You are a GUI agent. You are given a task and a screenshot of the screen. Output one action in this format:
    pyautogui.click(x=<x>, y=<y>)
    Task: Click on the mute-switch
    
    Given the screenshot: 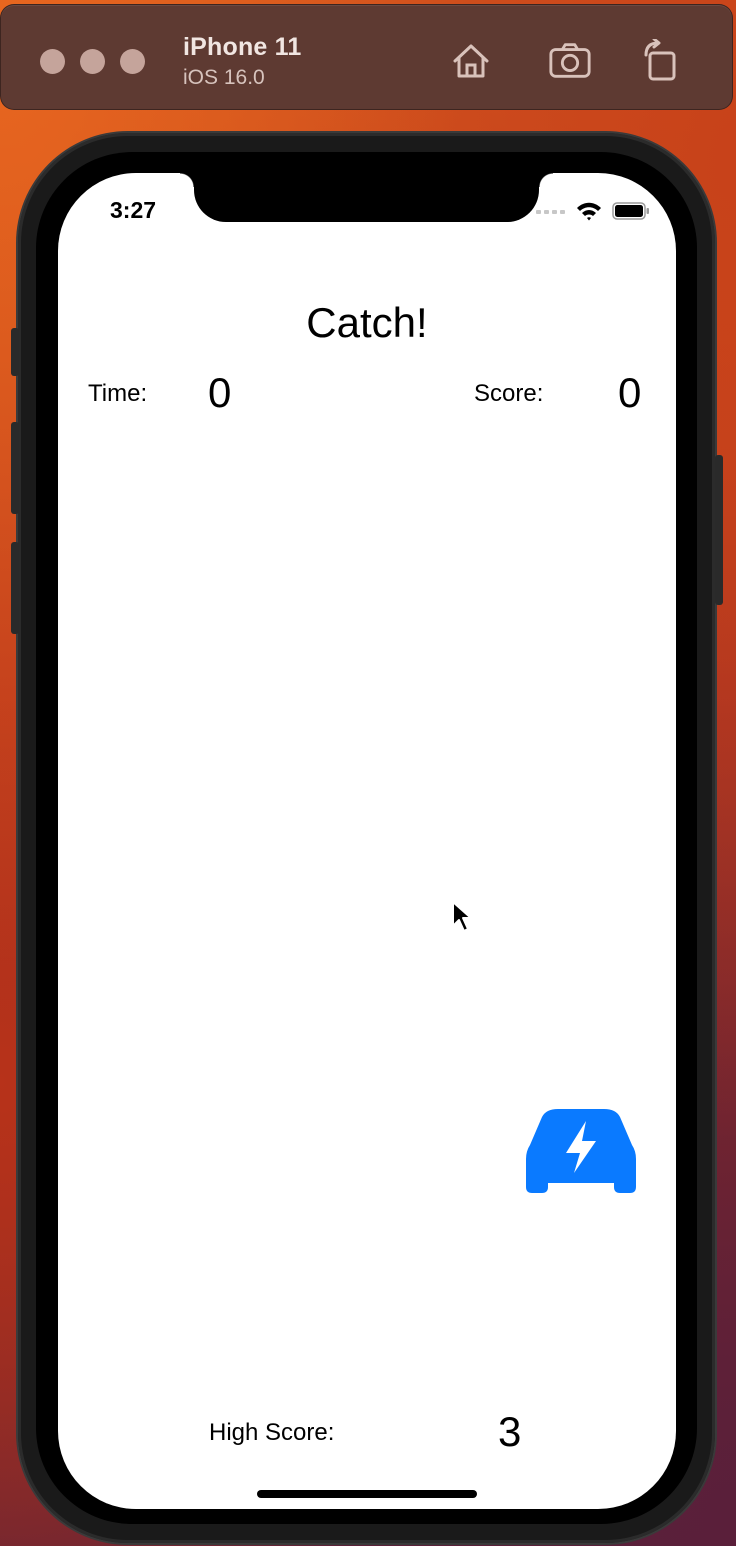 What is the action you would take?
    pyautogui.click(x=15, y=352)
    